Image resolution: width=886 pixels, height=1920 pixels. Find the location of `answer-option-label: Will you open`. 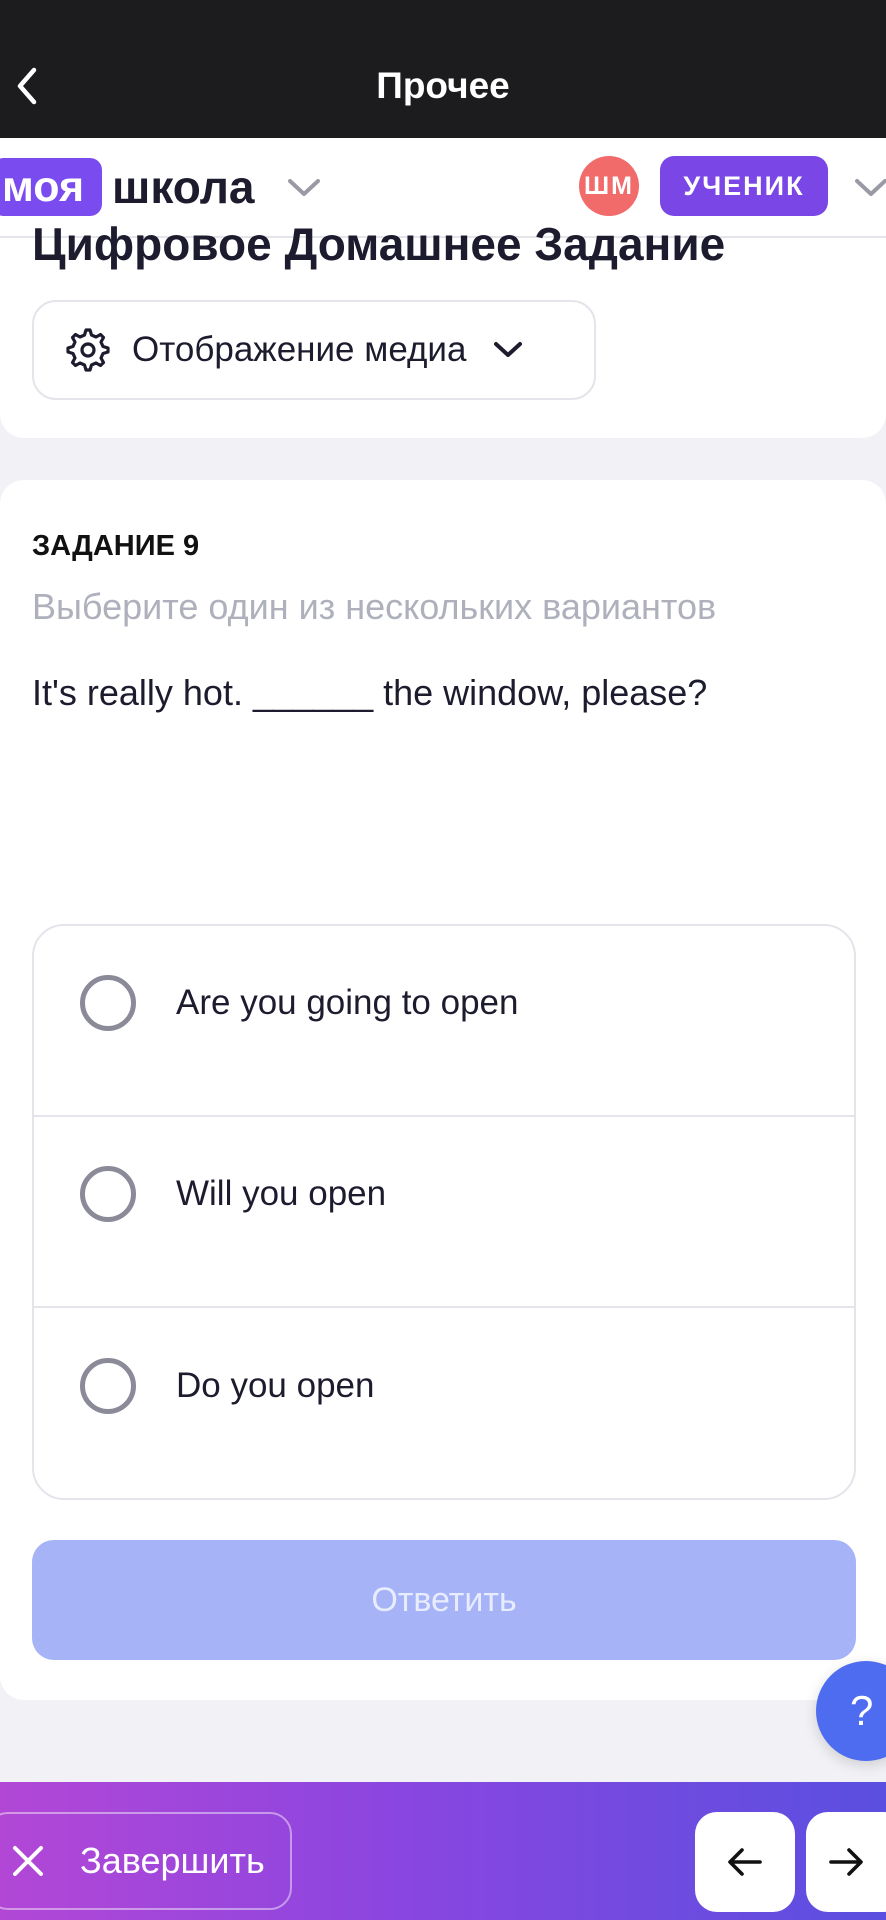

answer-option-label: Will you open is located at coordinates (281, 1193).